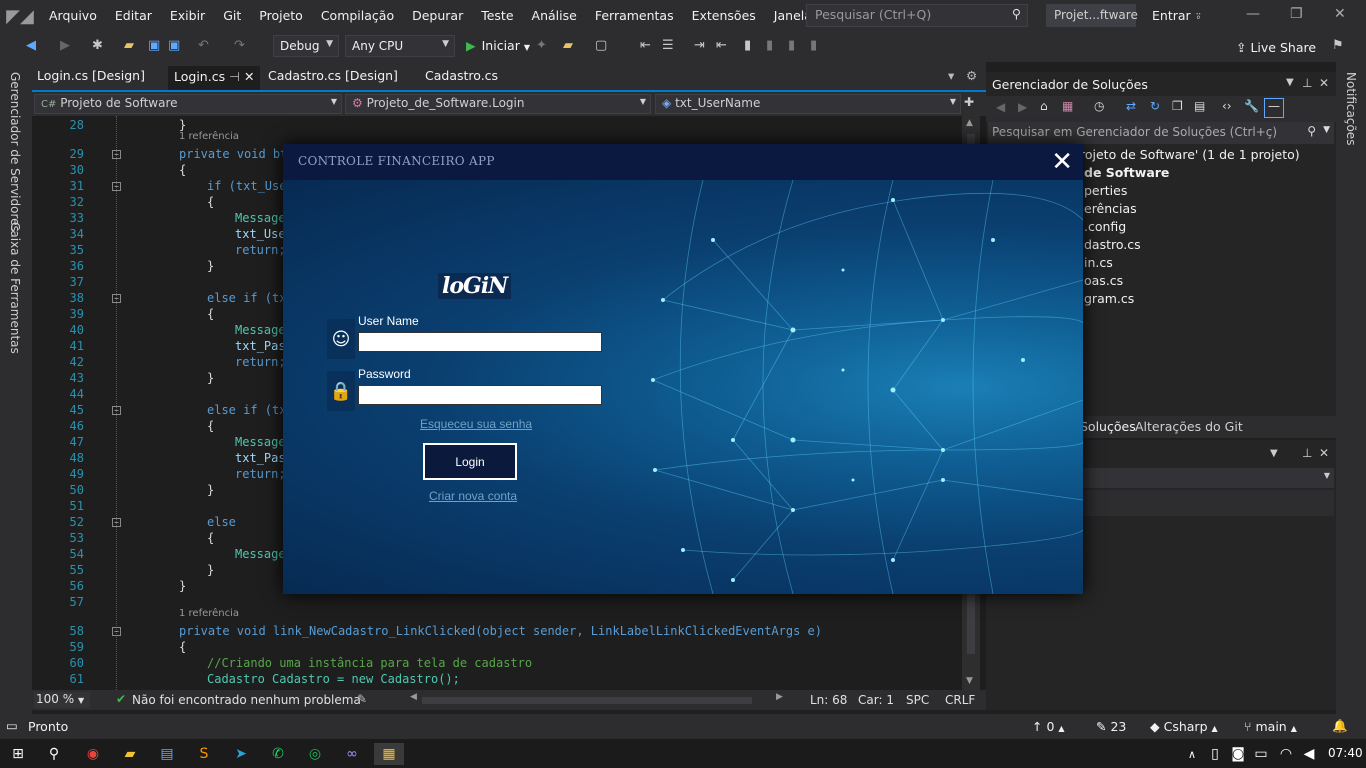 Image resolution: width=1366 pixels, height=768 pixels. Describe the element at coordinates (1199, 106) in the screenshot. I see `show-all-files-icon: ▤` at that location.